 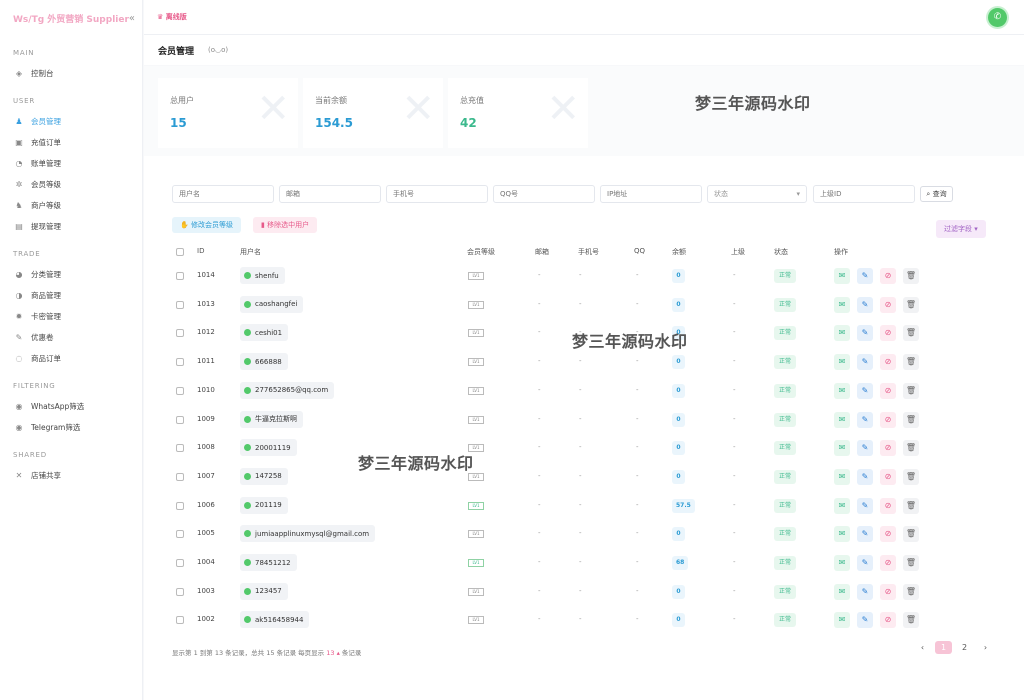 I want to click on username-chip: 277652865@qq.com, so click(x=287, y=390).